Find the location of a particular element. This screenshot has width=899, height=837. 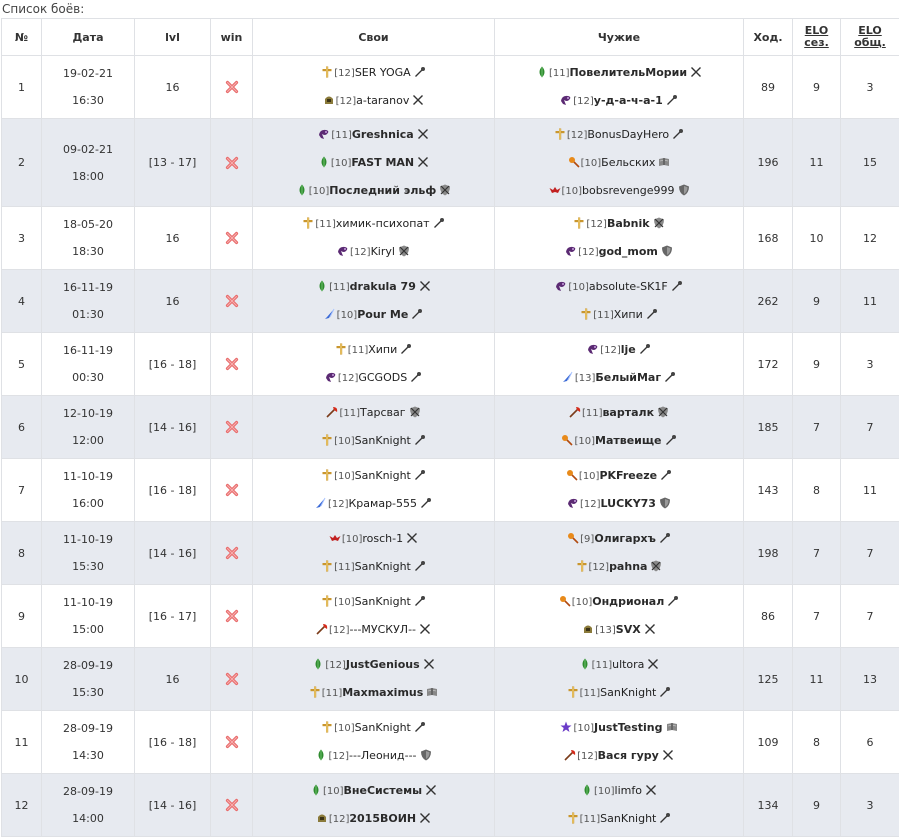

player-name-link: bobsrevenge999 is located at coordinates (628, 190).